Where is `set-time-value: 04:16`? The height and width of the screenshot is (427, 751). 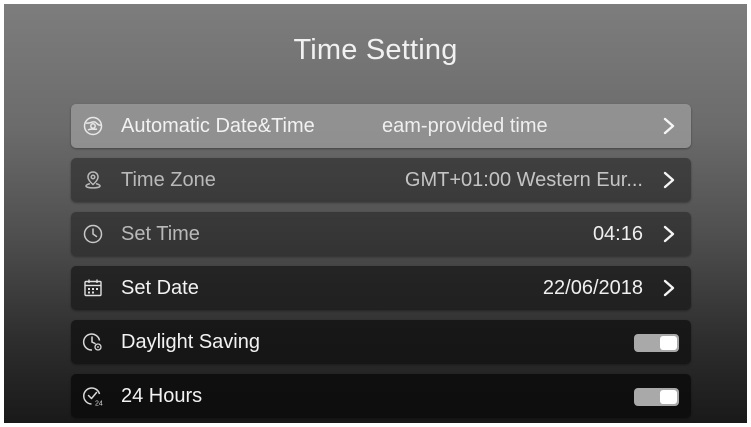 set-time-value: 04:16 is located at coordinates (617, 234).